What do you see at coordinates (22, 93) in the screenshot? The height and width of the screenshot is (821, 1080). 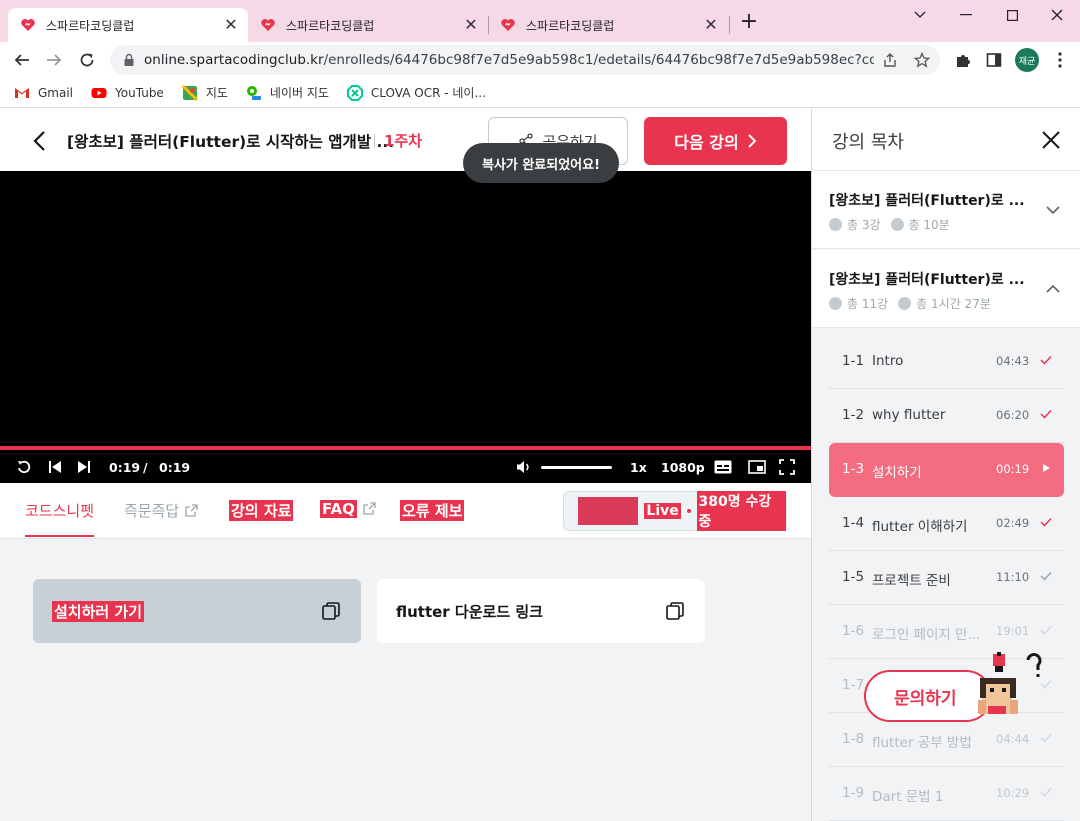 I see `gmail-icon` at bounding box center [22, 93].